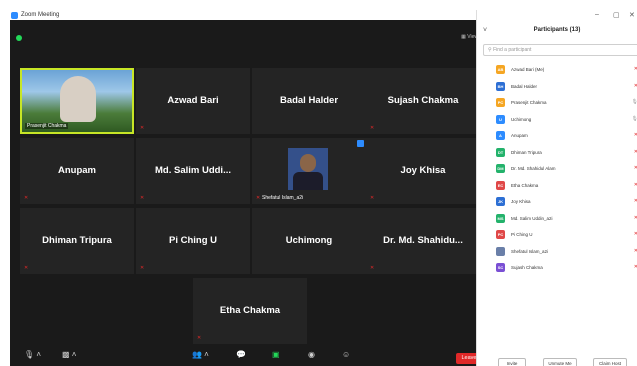  Describe the element at coordinates (597, 14) in the screenshot. I see `minimize-icon: –` at that location.